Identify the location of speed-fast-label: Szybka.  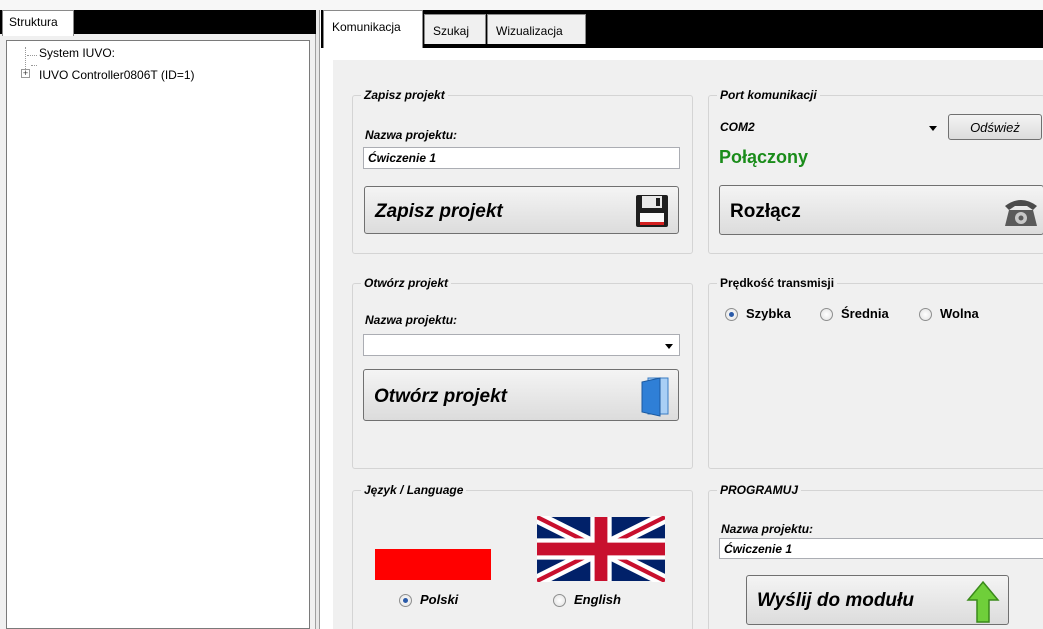
(768, 313).